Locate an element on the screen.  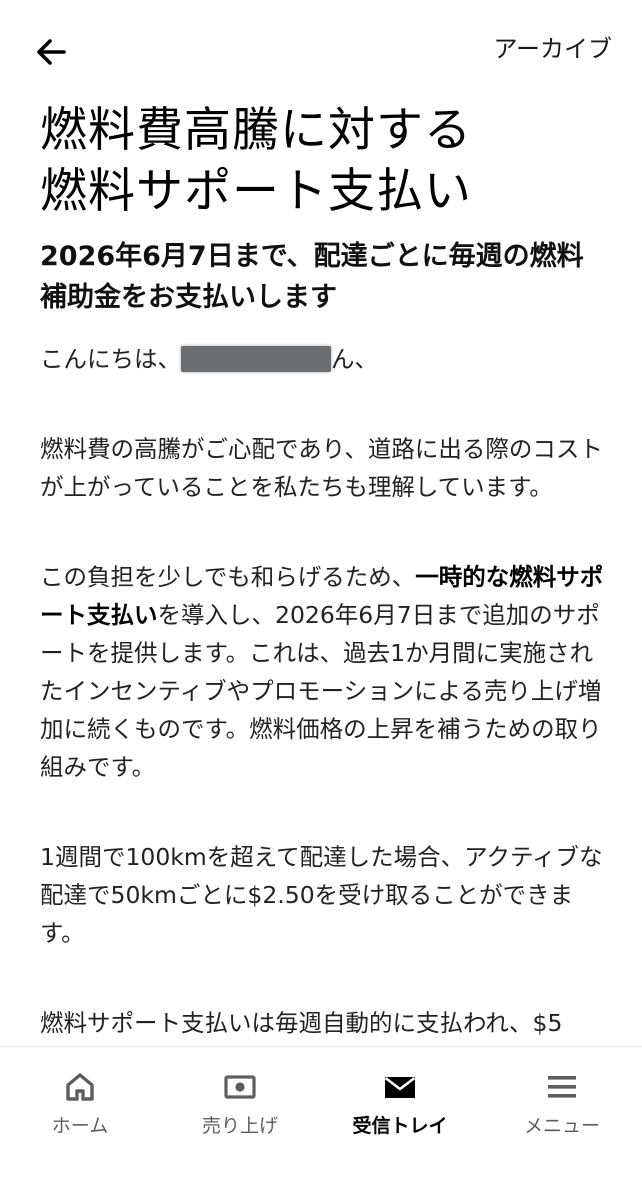
title-line-1: 燃料費高騰に対する is located at coordinates (256, 130).